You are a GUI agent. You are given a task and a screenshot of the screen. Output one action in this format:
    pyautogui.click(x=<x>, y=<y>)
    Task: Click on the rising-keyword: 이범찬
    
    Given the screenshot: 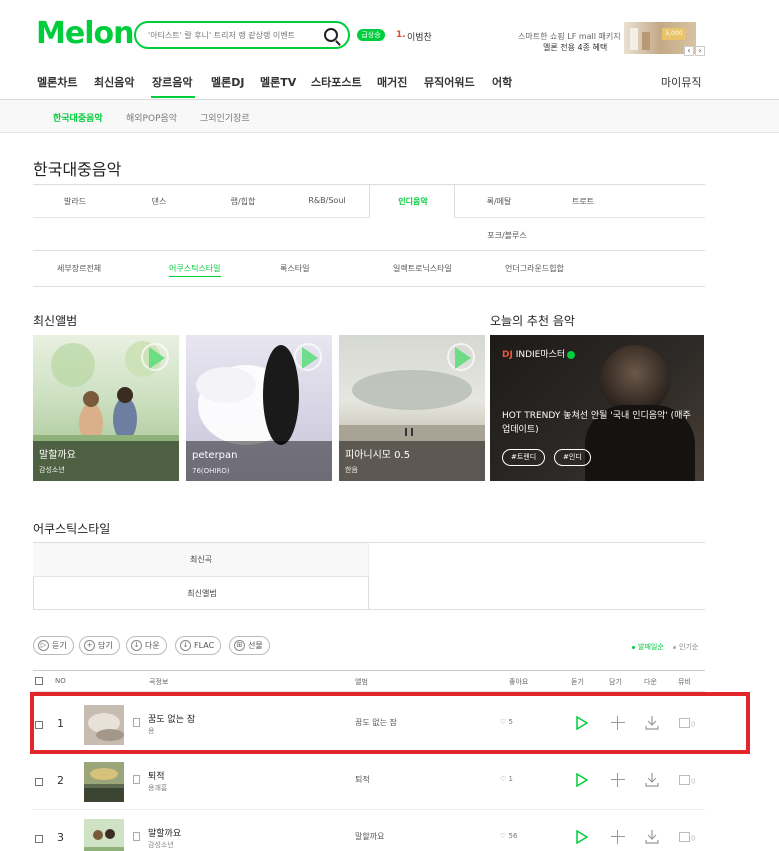 What is the action you would take?
    pyautogui.click(x=419, y=36)
    